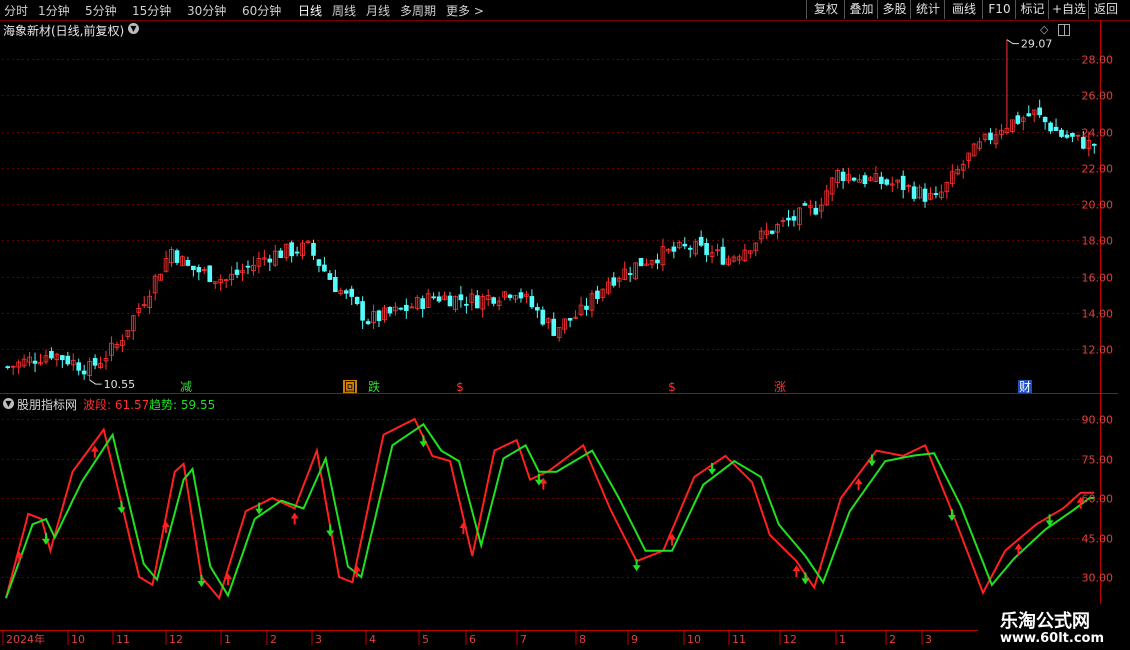  I want to click on time-tick-label: 7, so click(523, 639).